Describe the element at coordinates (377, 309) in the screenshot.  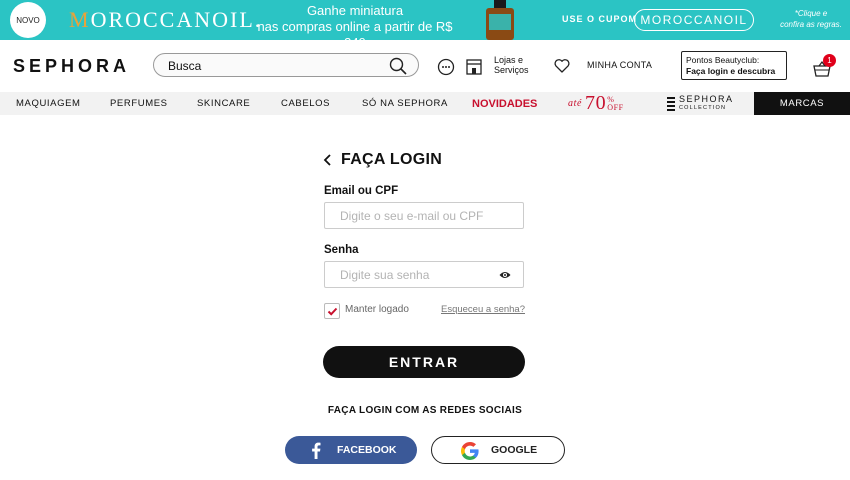
I see `keep-logged-label: Manter logado` at that location.